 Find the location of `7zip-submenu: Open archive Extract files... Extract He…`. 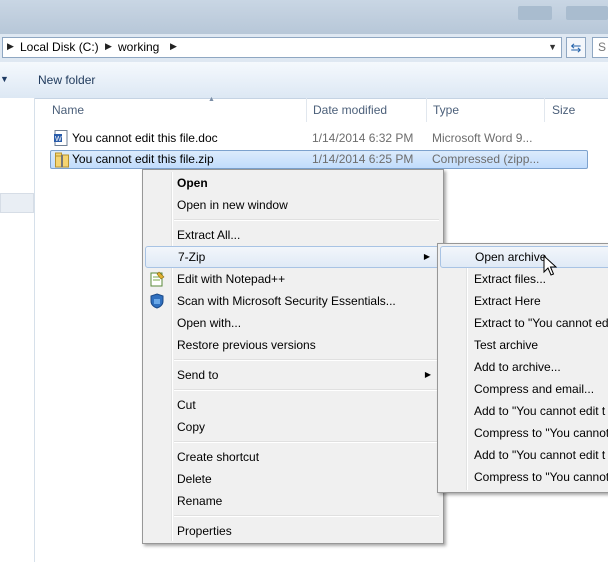

7zip-submenu: Open archive Extract files... Extract He… is located at coordinates (522, 368).